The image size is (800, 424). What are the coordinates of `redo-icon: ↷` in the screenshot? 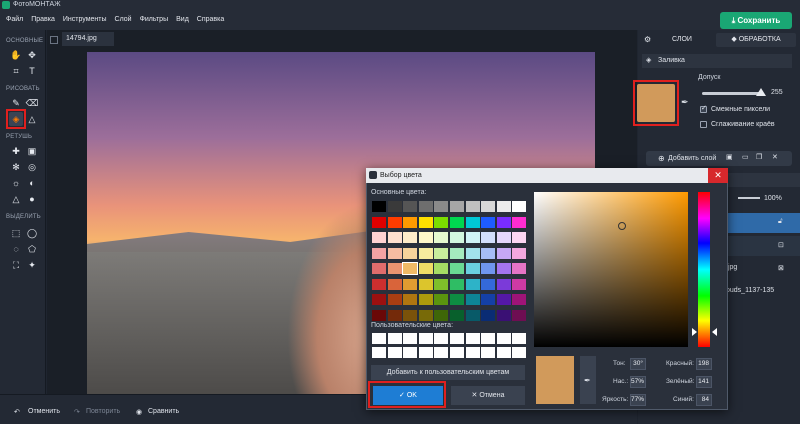 It's located at (77, 412).